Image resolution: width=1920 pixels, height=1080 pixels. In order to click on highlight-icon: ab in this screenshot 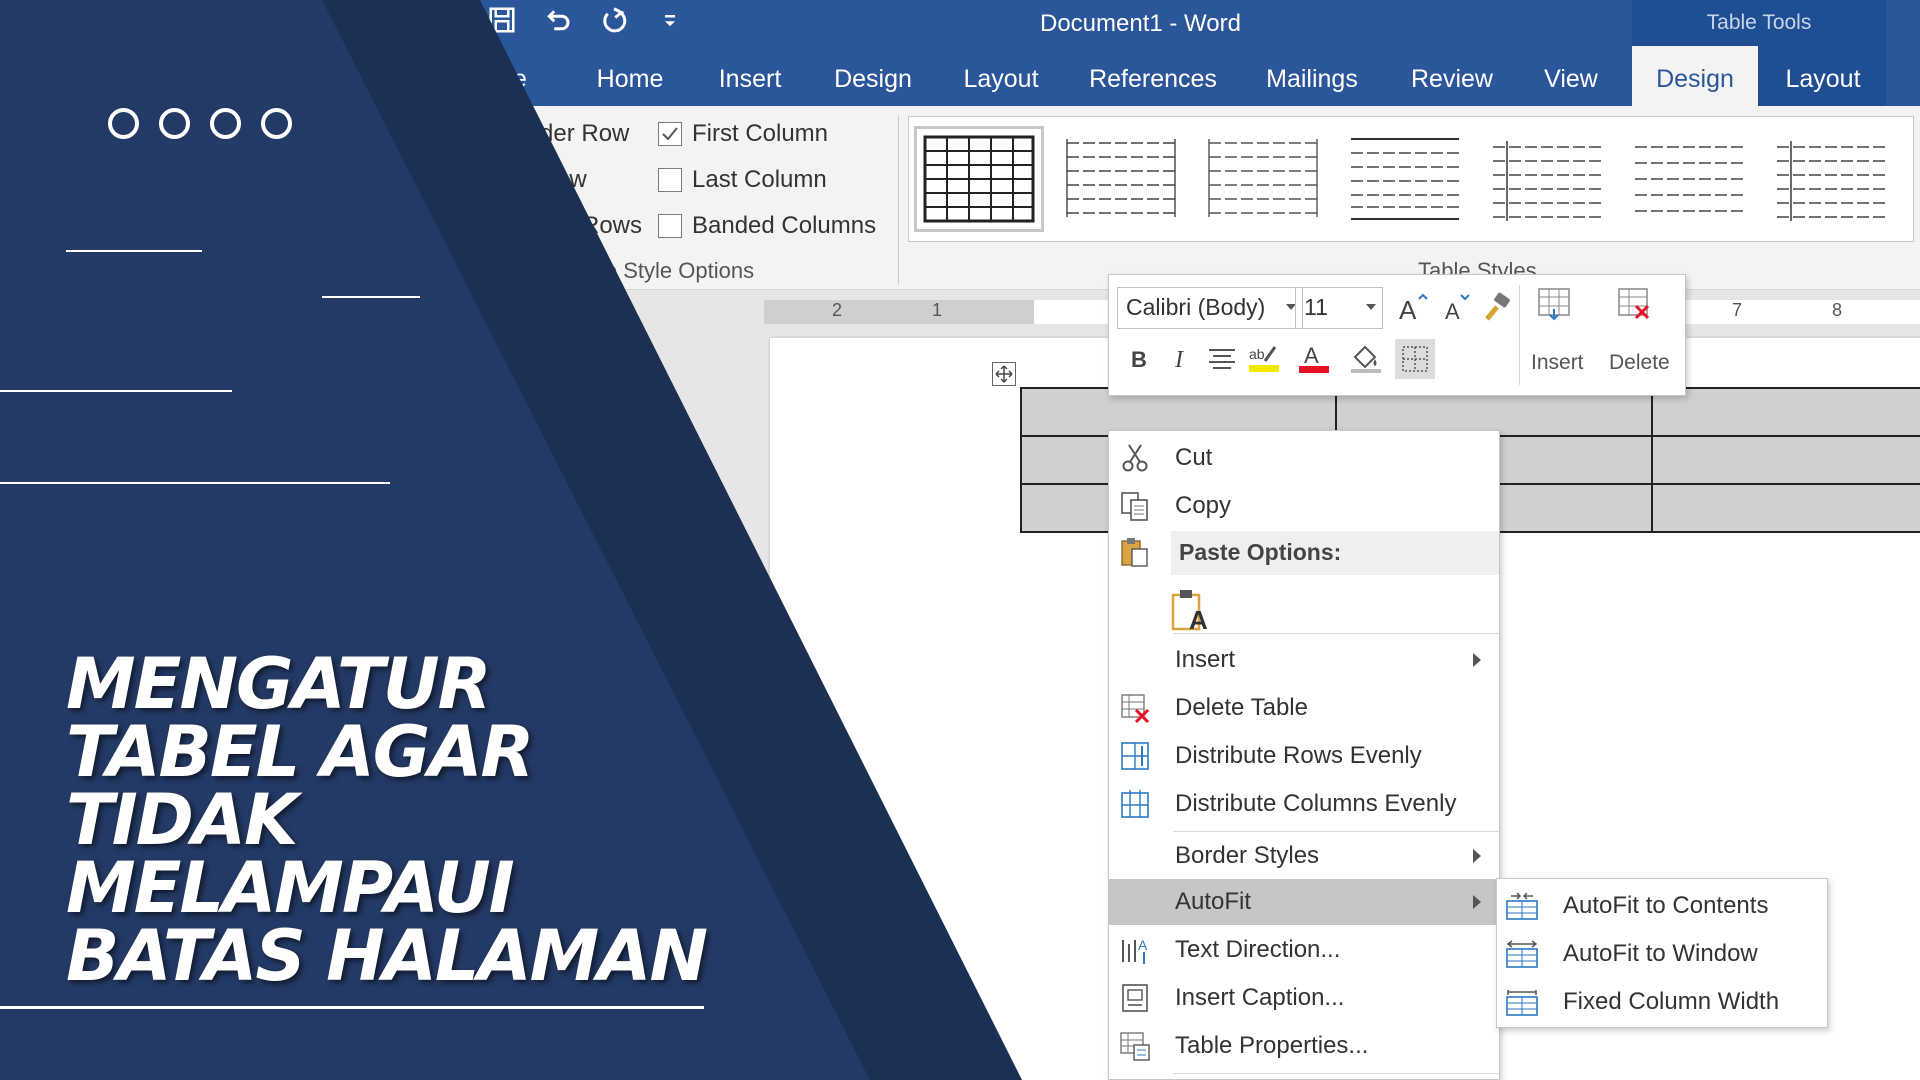, I will do `click(1264, 358)`.